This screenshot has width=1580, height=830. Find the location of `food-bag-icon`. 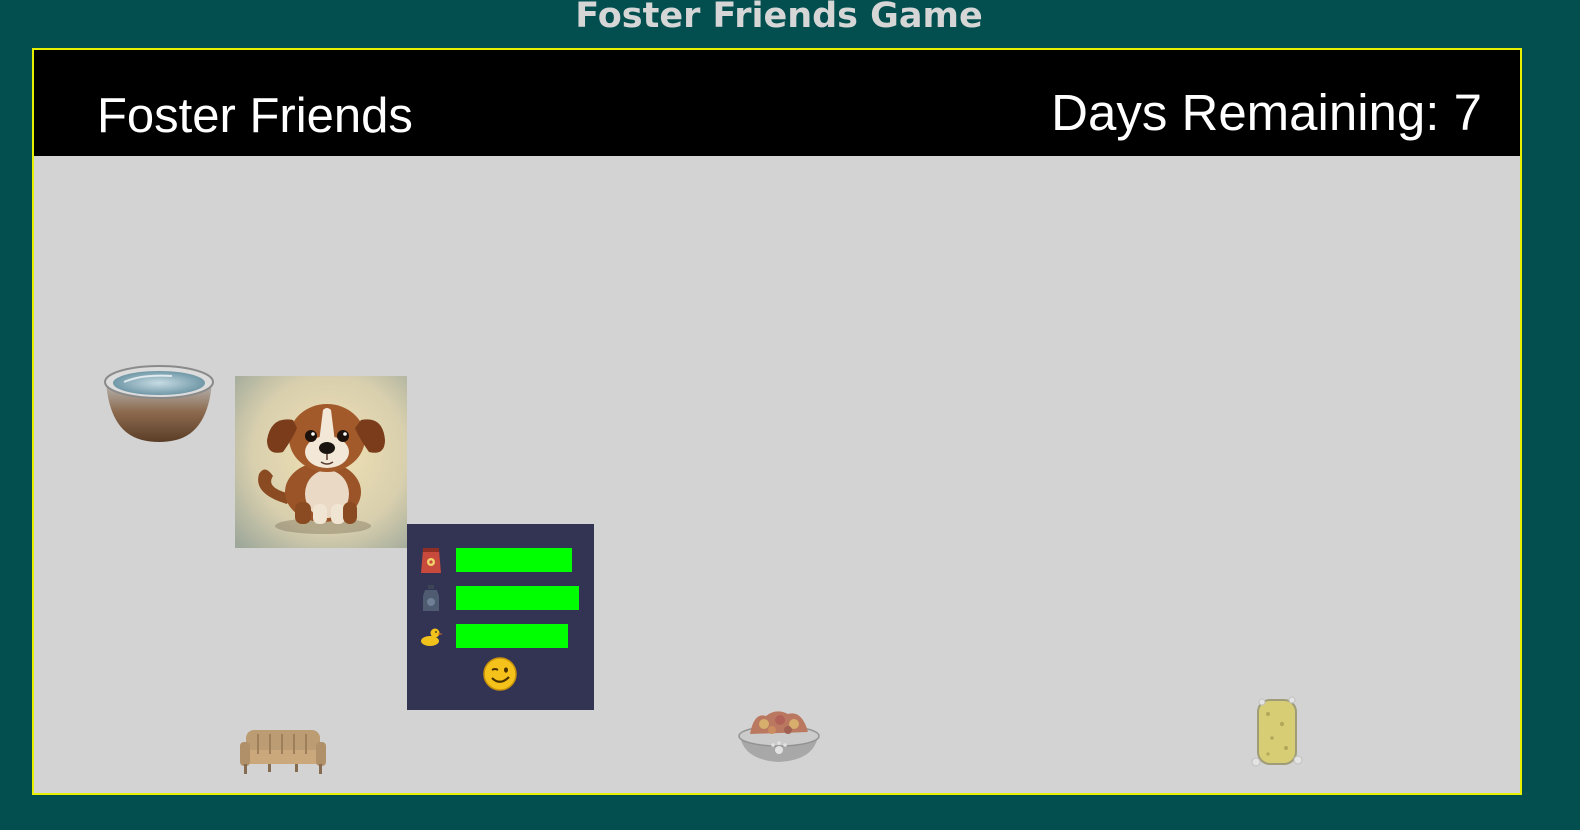

food-bag-icon is located at coordinates (431, 560).